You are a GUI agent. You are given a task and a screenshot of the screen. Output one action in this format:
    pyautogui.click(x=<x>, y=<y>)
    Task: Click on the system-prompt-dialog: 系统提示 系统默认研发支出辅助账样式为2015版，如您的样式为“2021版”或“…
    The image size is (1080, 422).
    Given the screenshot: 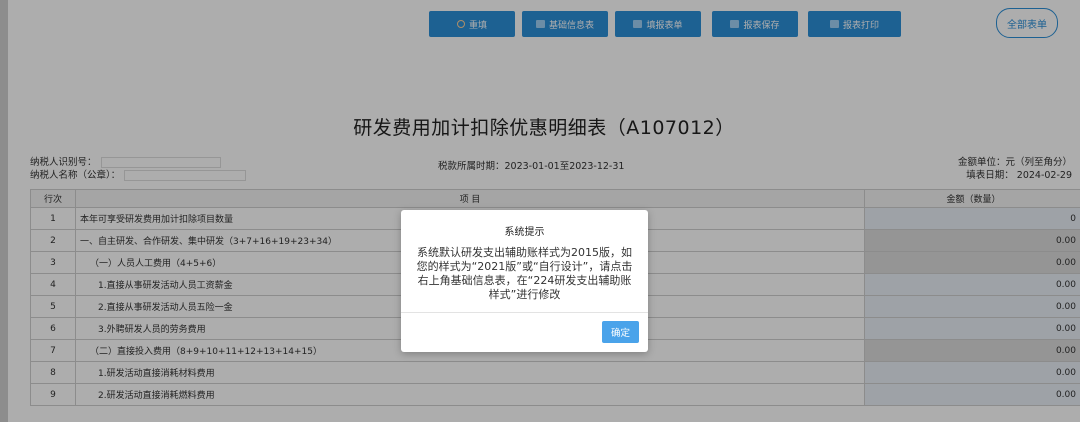 What is the action you would take?
    pyautogui.click(x=524, y=281)
    